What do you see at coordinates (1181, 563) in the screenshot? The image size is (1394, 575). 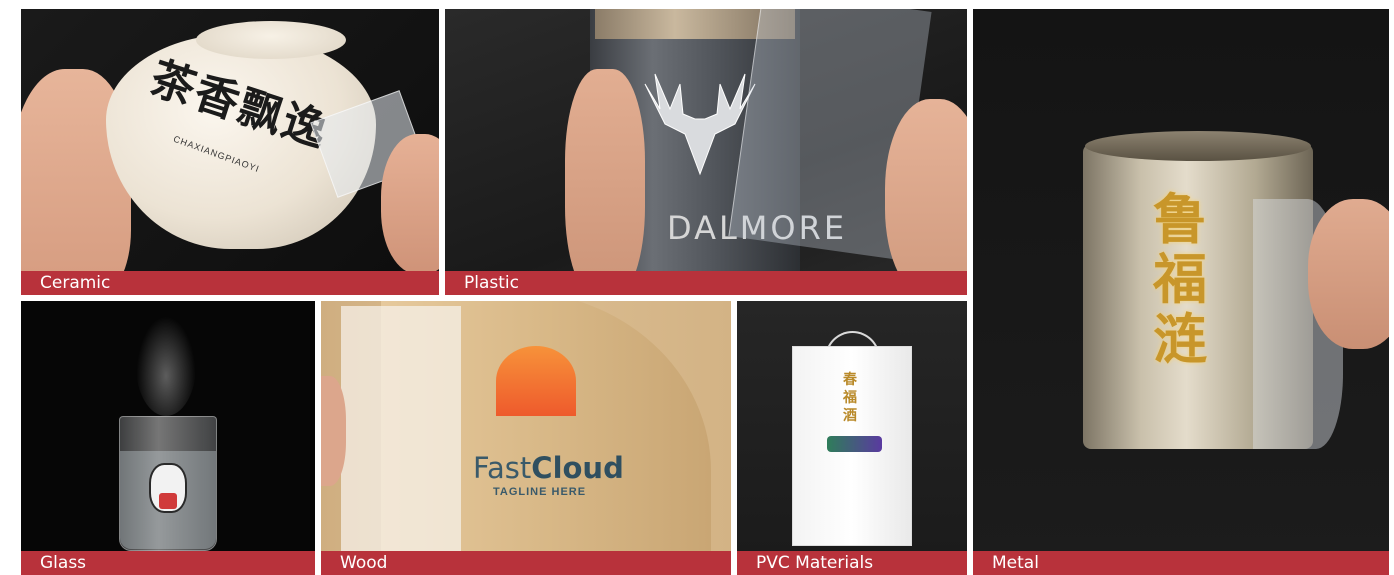 I see `caption-metal: Metal` at bounding box center [1181, 563].